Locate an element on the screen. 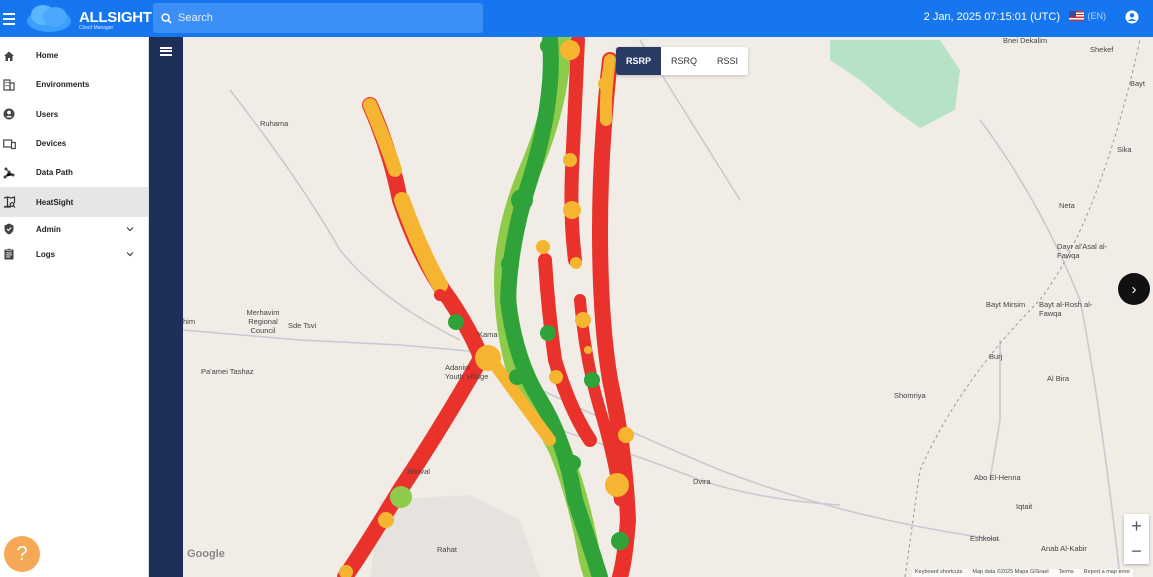 This screenshot has width=1153, height=577. park-area is located at coordinates (895, 84).